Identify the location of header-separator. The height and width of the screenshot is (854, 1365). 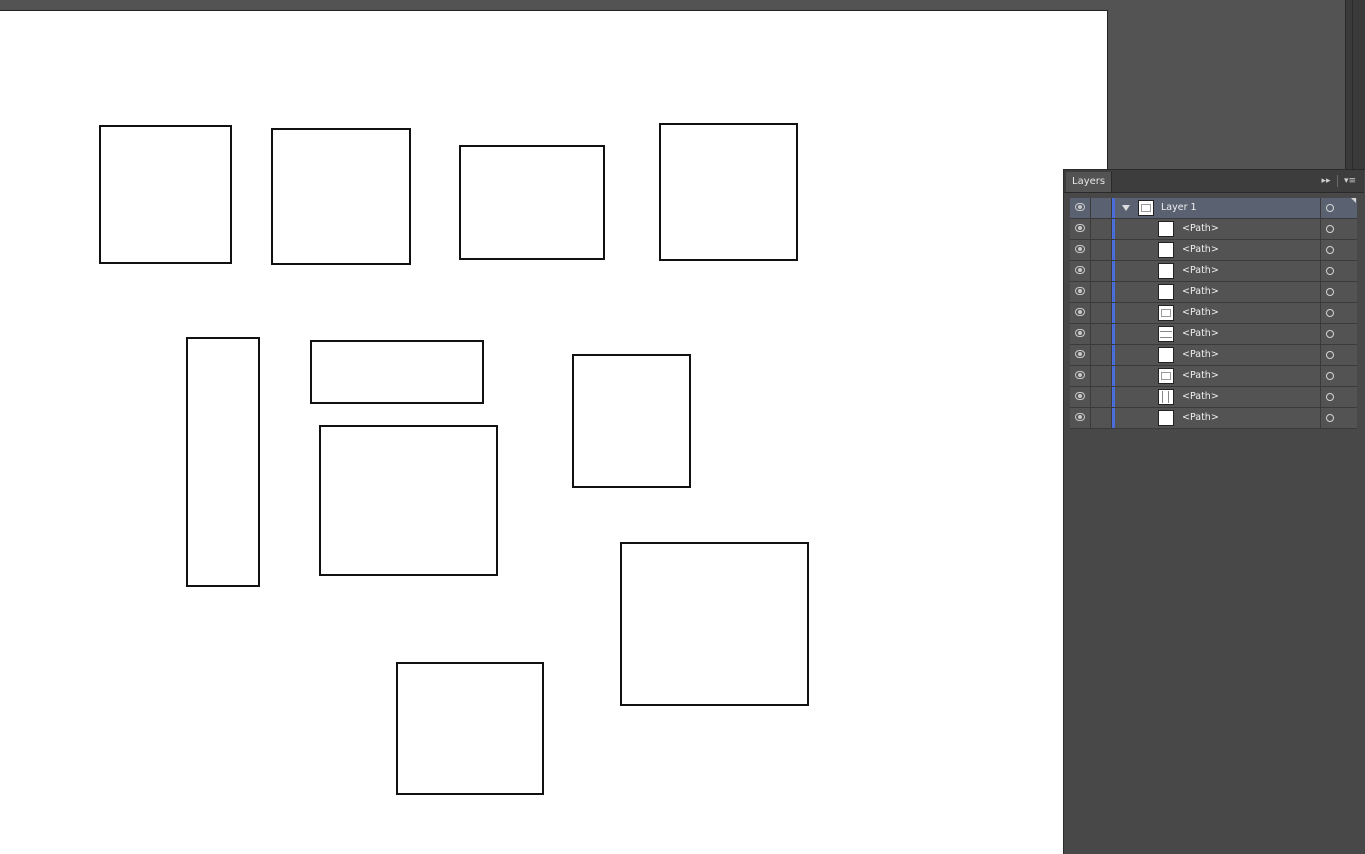
(1337, 181).